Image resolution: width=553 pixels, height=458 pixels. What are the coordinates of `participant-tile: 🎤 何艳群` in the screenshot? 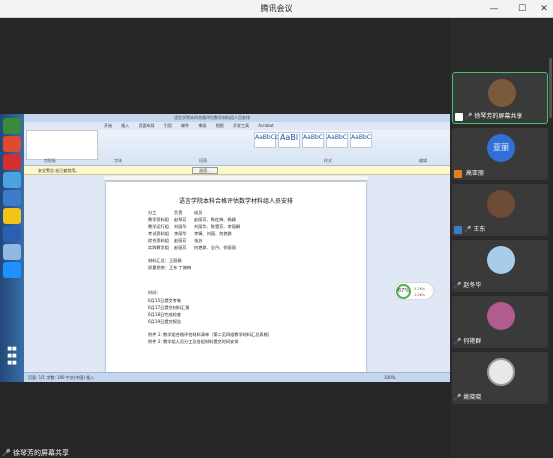 It's located at (500, 322).